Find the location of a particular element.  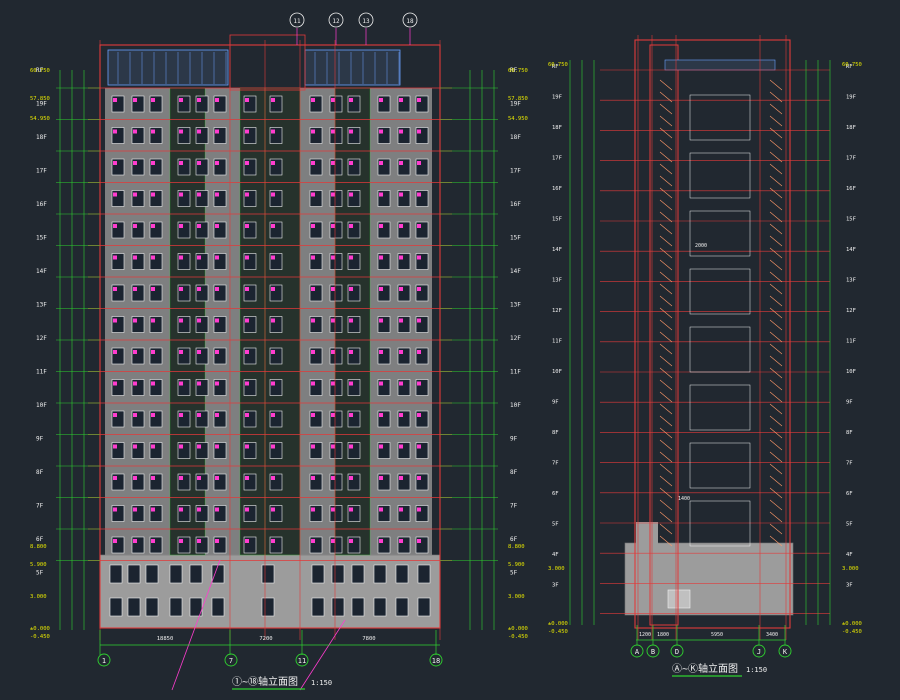

side-elevation-mark: 60.750 is located at coordinates (558, 65).